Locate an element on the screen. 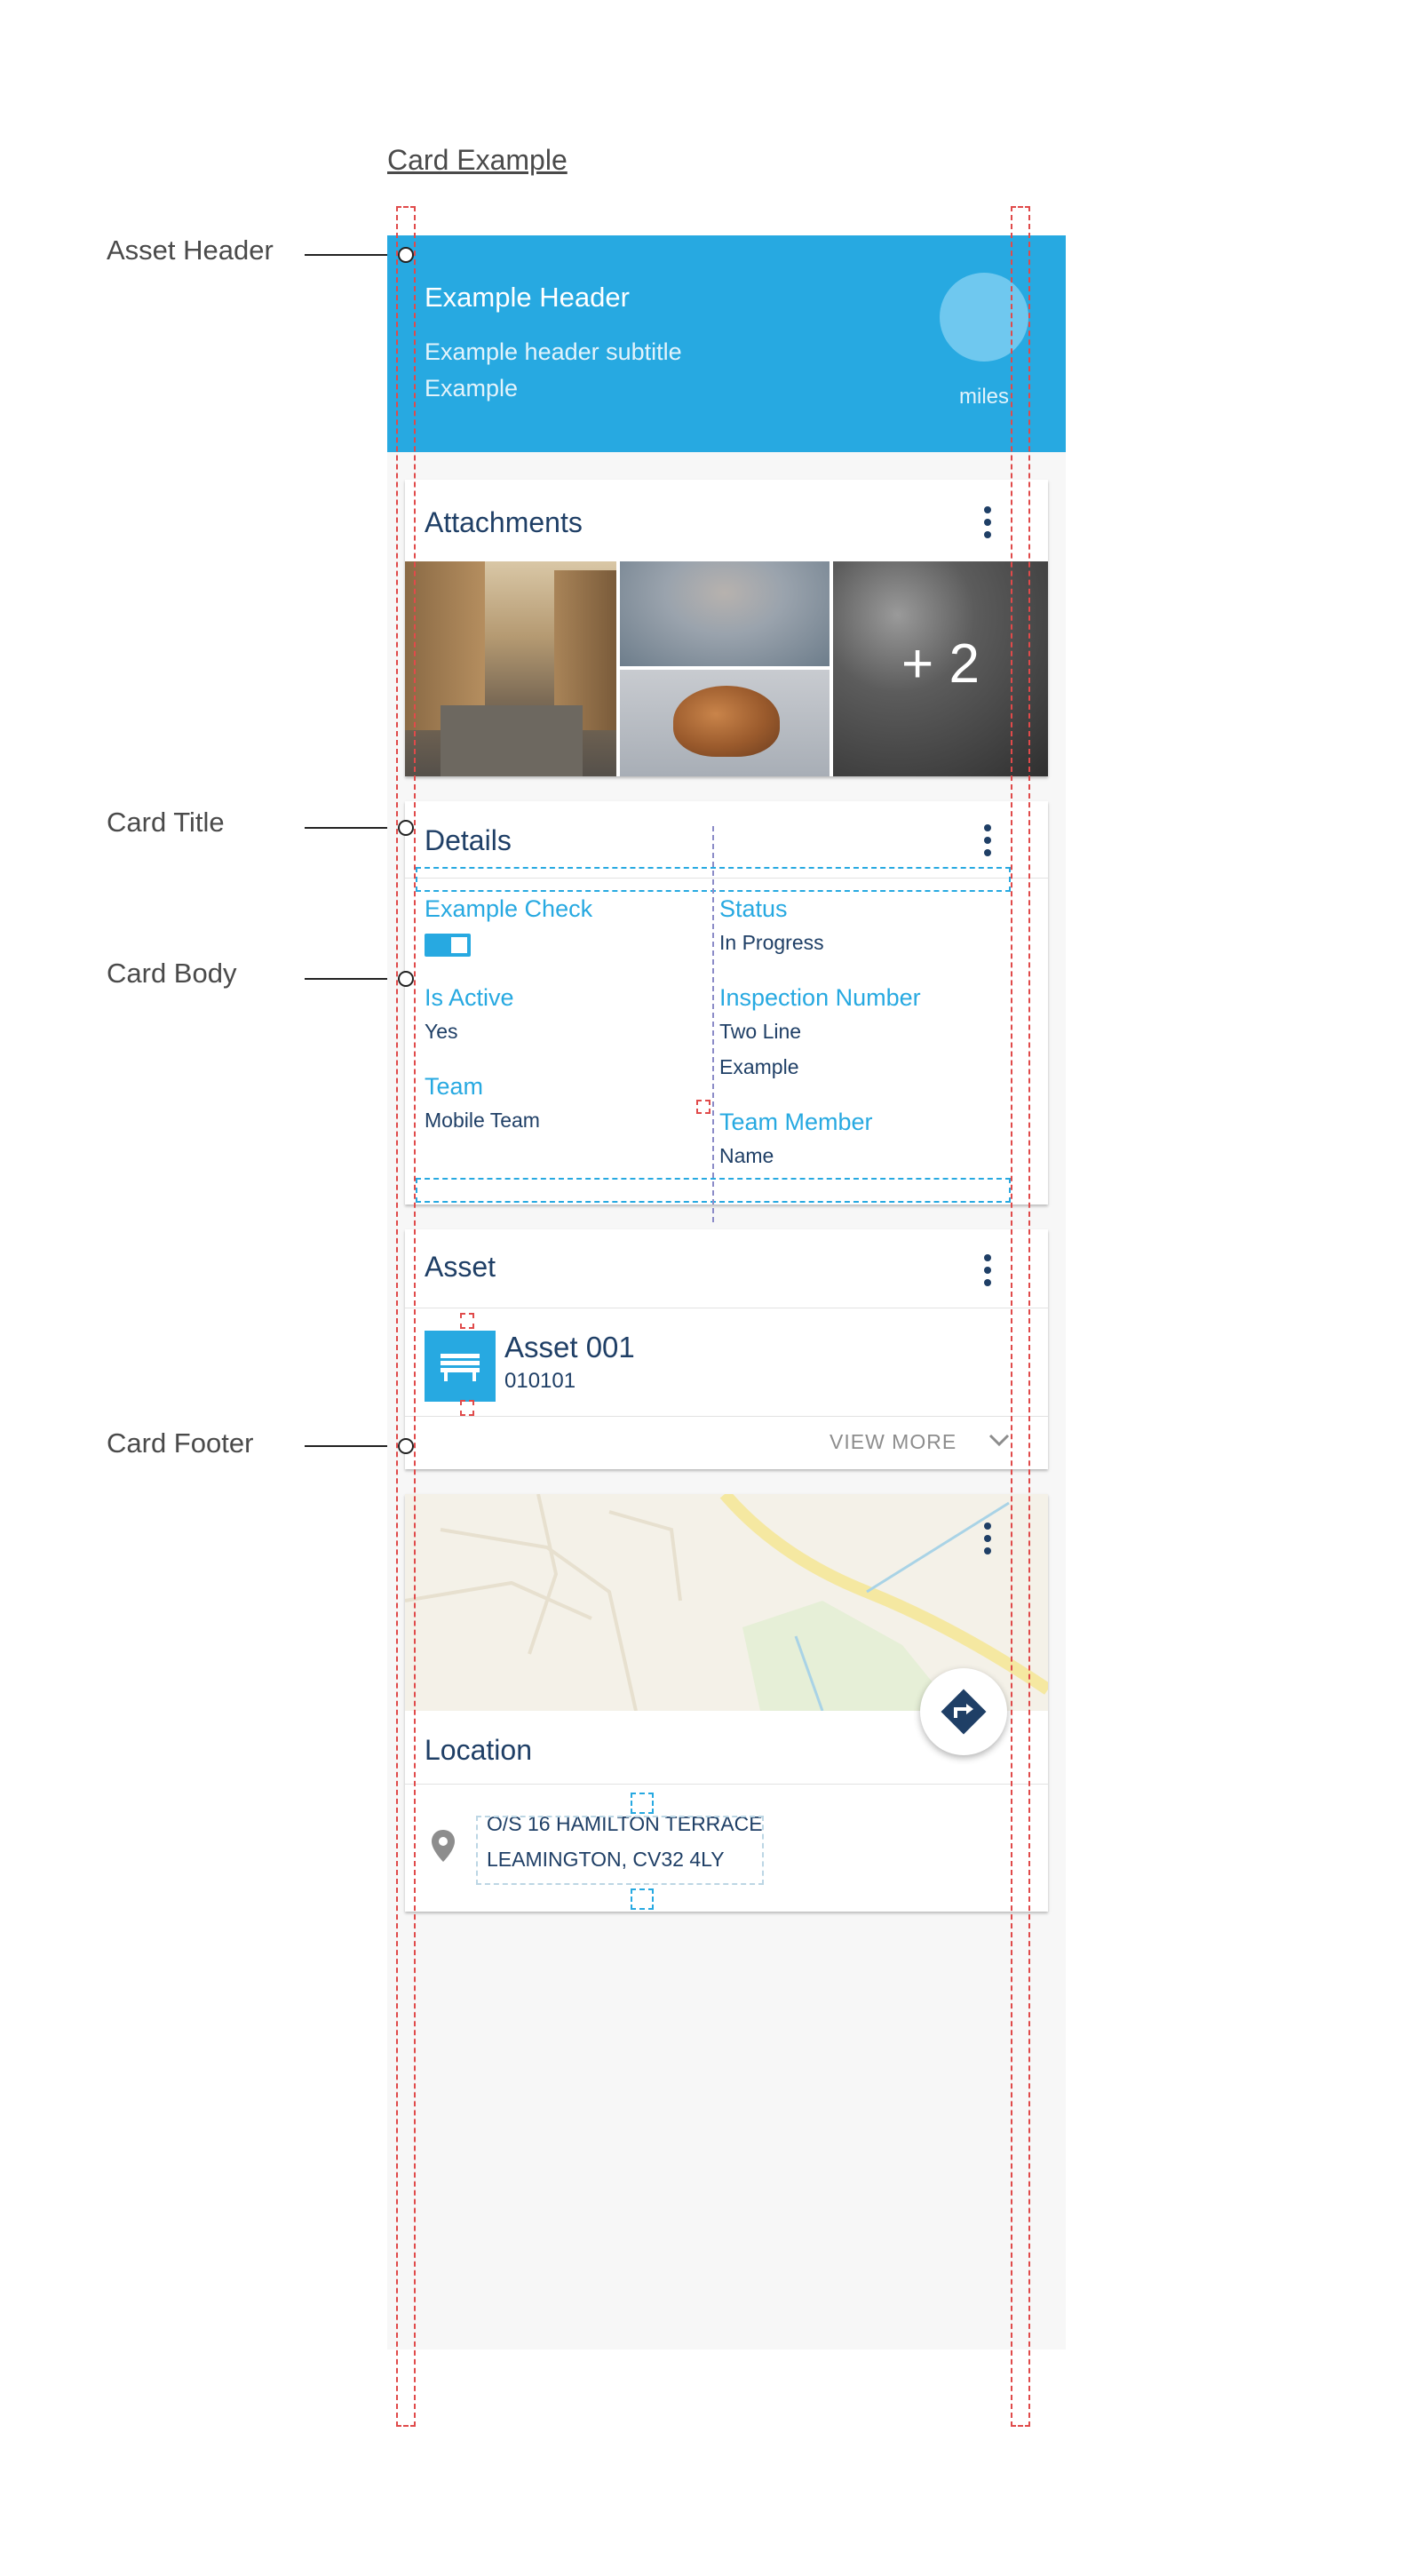 This screenshot has height=2576, width=1421. address-block-guide is located at coordinates (620, 1850).